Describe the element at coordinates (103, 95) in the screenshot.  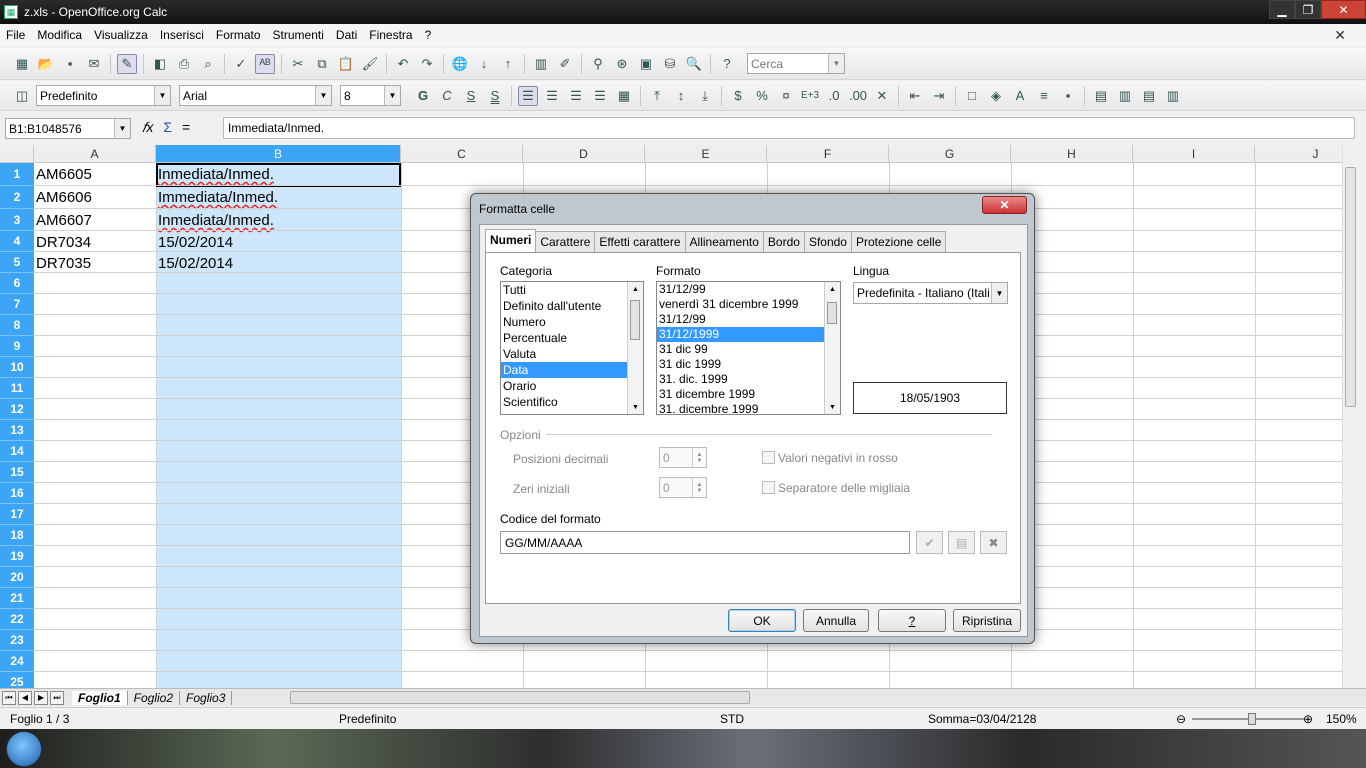
I see `style-combo: Predefinito ▼` at that location.